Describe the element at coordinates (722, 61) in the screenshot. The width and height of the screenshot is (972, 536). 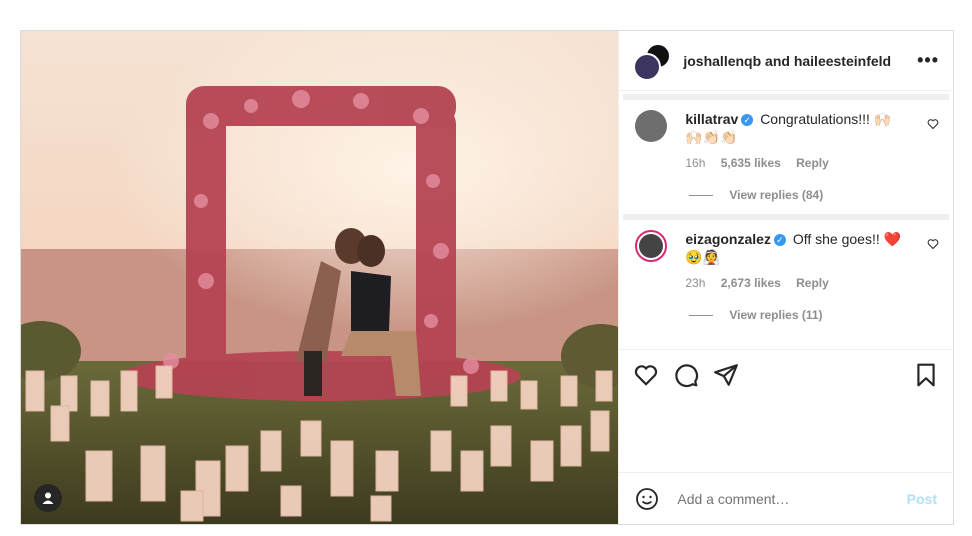
I see `author-username: joshallenqb` at that location.